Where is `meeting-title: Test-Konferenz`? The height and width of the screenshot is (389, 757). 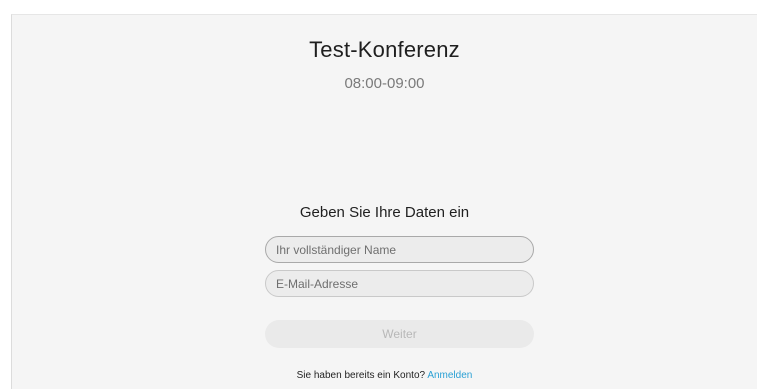
meeting-title: Test-Konferenz is located at coordinates (384, 49).